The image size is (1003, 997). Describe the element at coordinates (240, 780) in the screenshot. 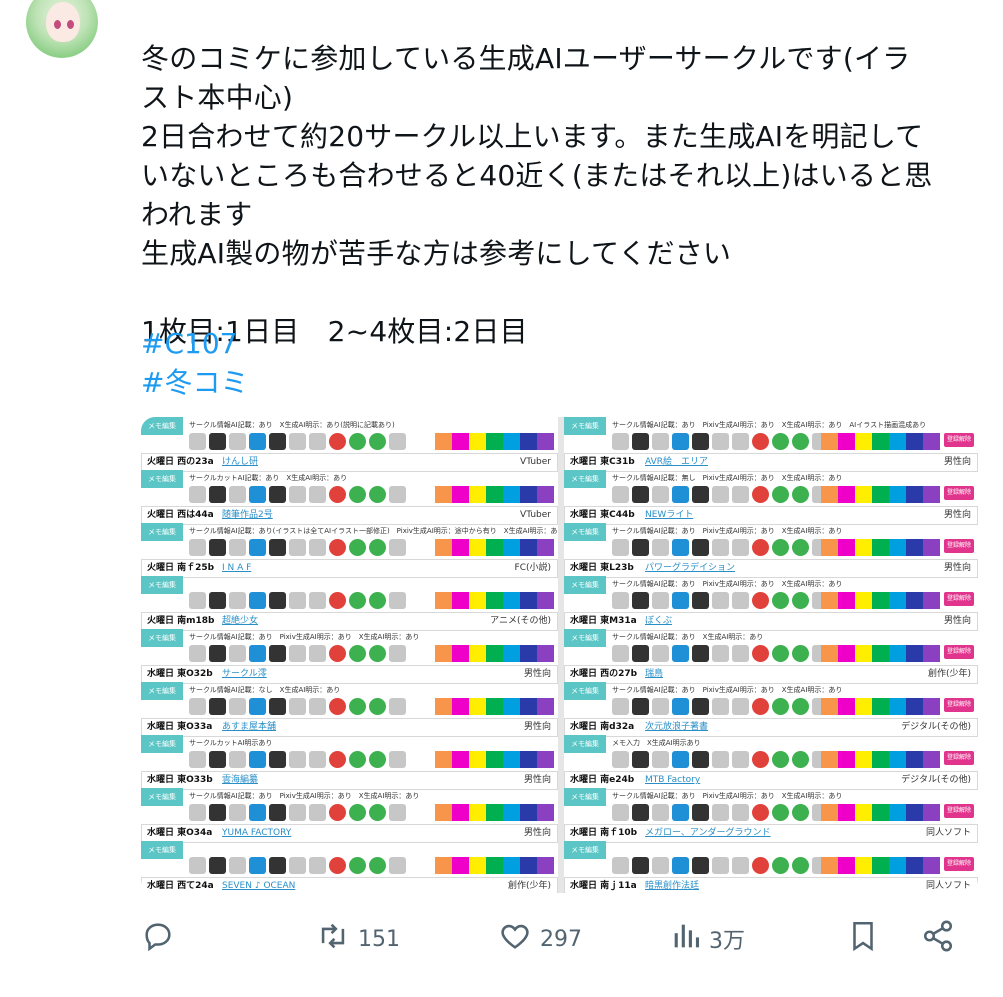

I see `circle-name-link: 雲海編纂` at that location.